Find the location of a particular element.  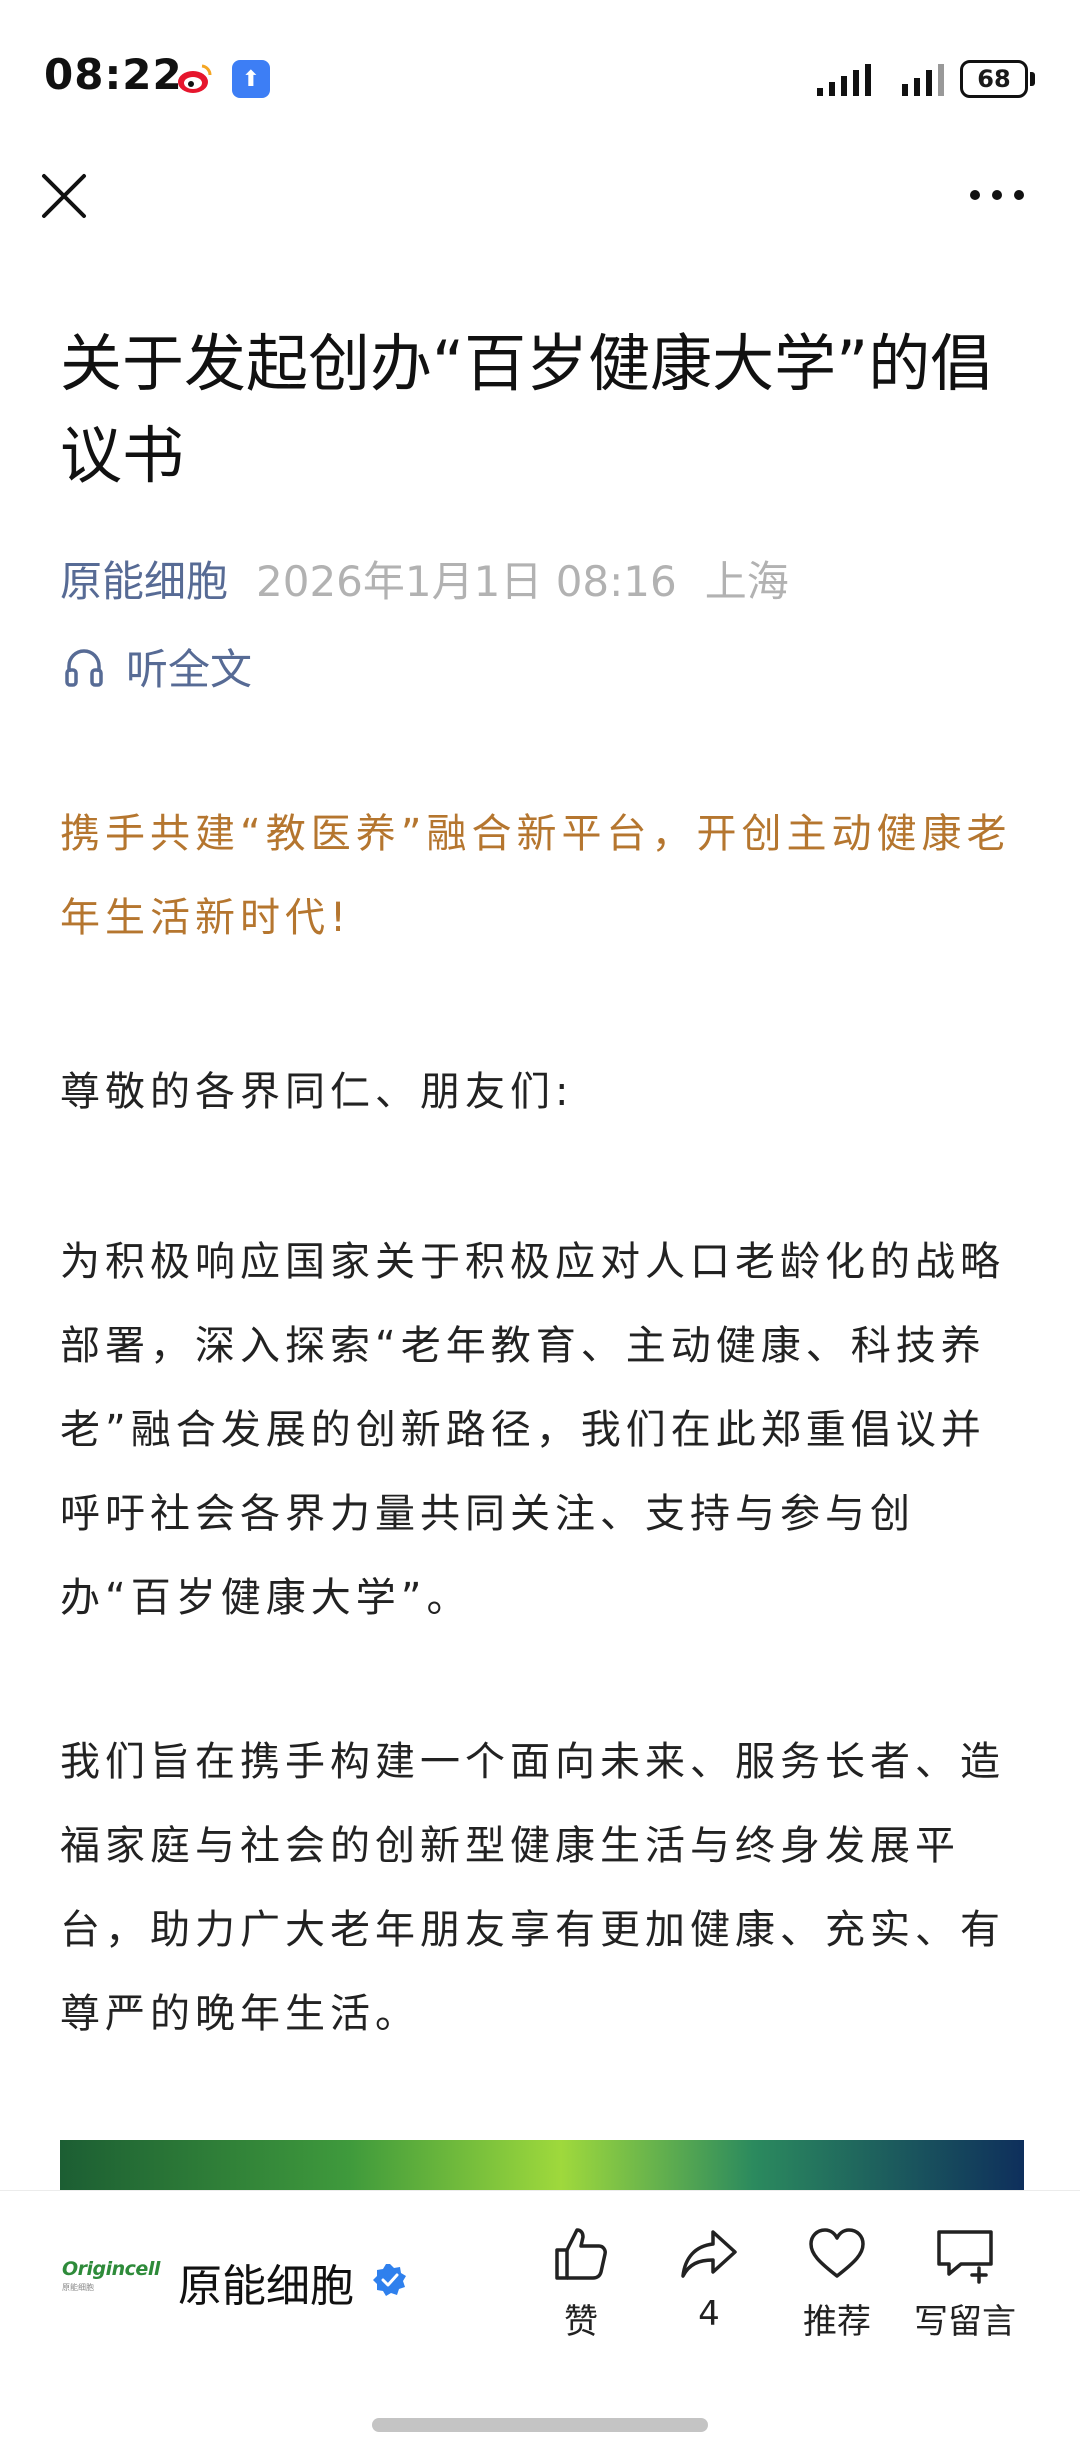

home-indicator is located at coordinates (540, 2425).